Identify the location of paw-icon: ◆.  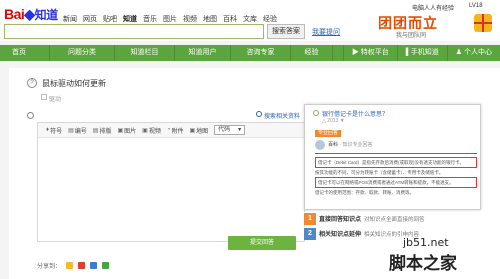
(29, 14).